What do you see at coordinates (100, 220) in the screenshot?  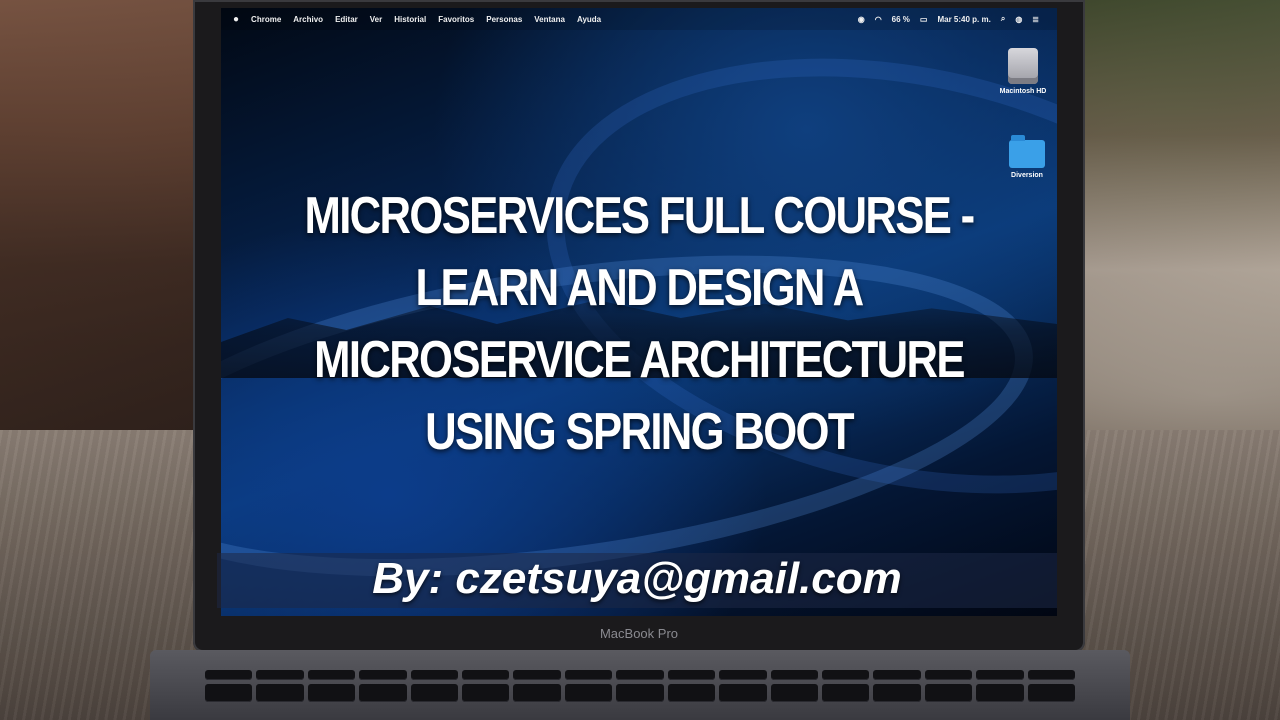 I see `background-chair-left` at bounding box center [100, 220].